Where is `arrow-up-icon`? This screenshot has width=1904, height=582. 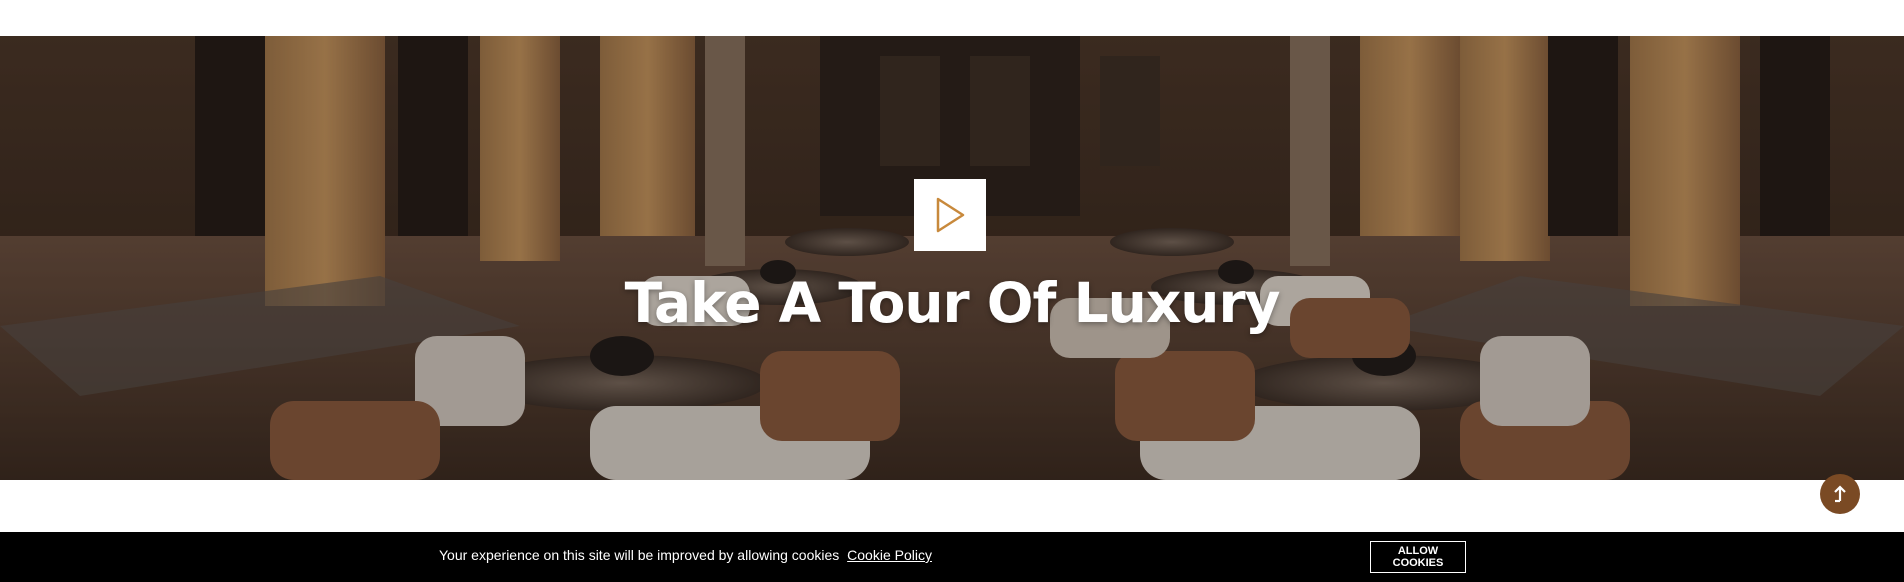 arrow-up-icon is located at coordinates (1840, 494).